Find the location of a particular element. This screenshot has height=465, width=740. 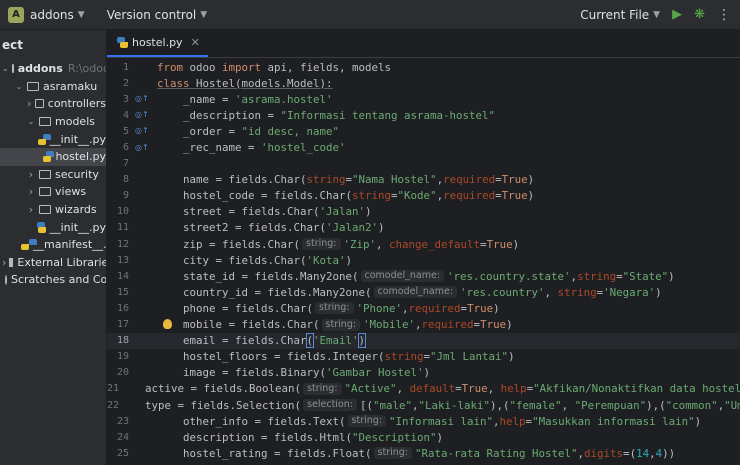

line-number: 4 is located at coordinates (118, 115).